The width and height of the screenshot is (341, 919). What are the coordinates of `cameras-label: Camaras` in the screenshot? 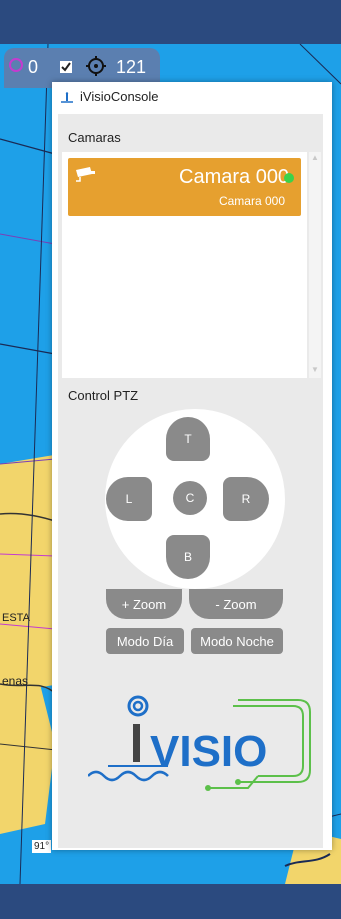 It's located at (94, 137).